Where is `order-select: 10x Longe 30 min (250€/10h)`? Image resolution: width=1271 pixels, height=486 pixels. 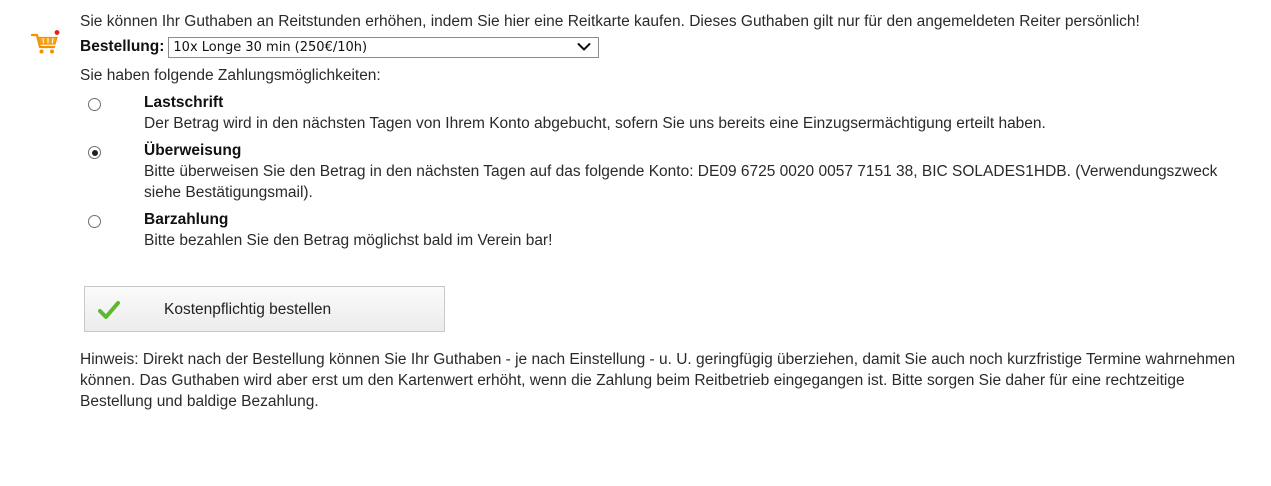 order-select: 10x Longe 30 min (250€/10h) is located at coordinates (384, 47).